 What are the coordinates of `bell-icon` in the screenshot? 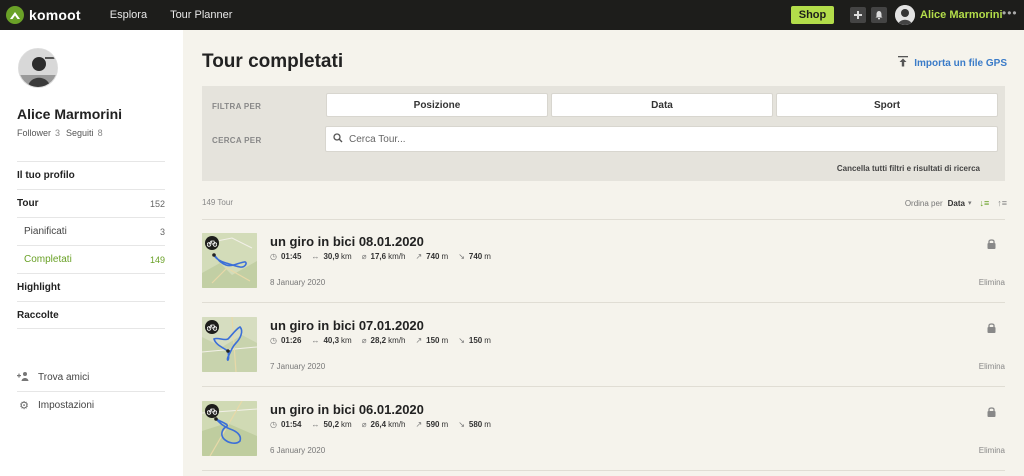 It's located at (879, 15).